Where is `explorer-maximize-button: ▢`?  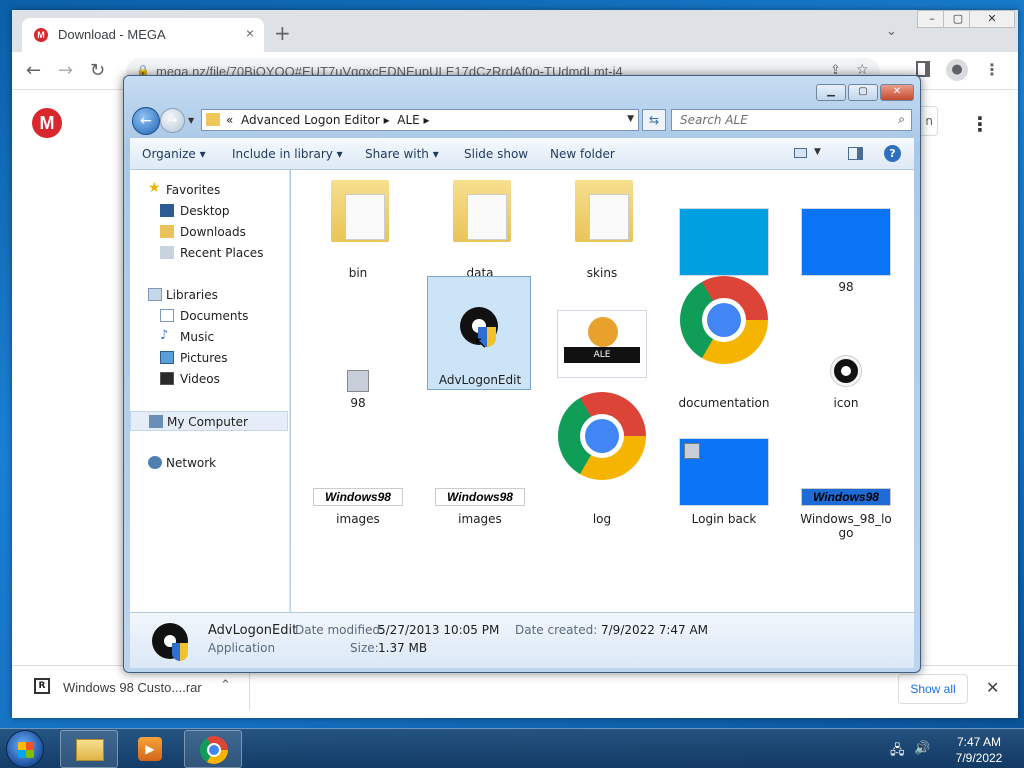
explorer-maximize-button: ▢ is located at coordinates (863, 92).